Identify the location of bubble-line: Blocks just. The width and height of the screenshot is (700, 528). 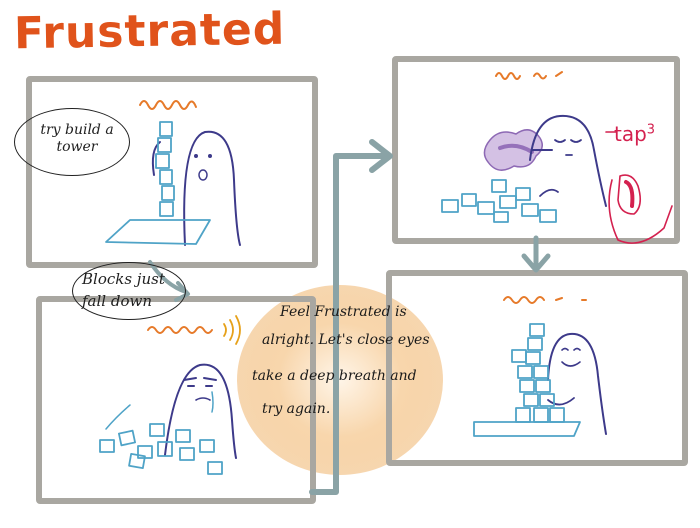
(123, 279).